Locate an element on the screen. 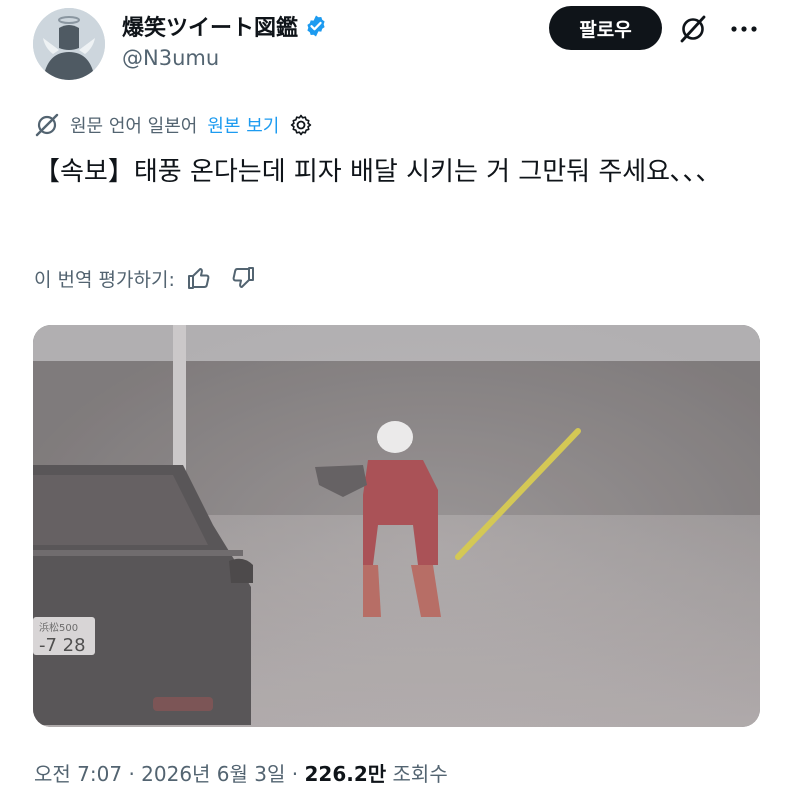  follow-button: 팔로우 is located at coordinates (605, 28).